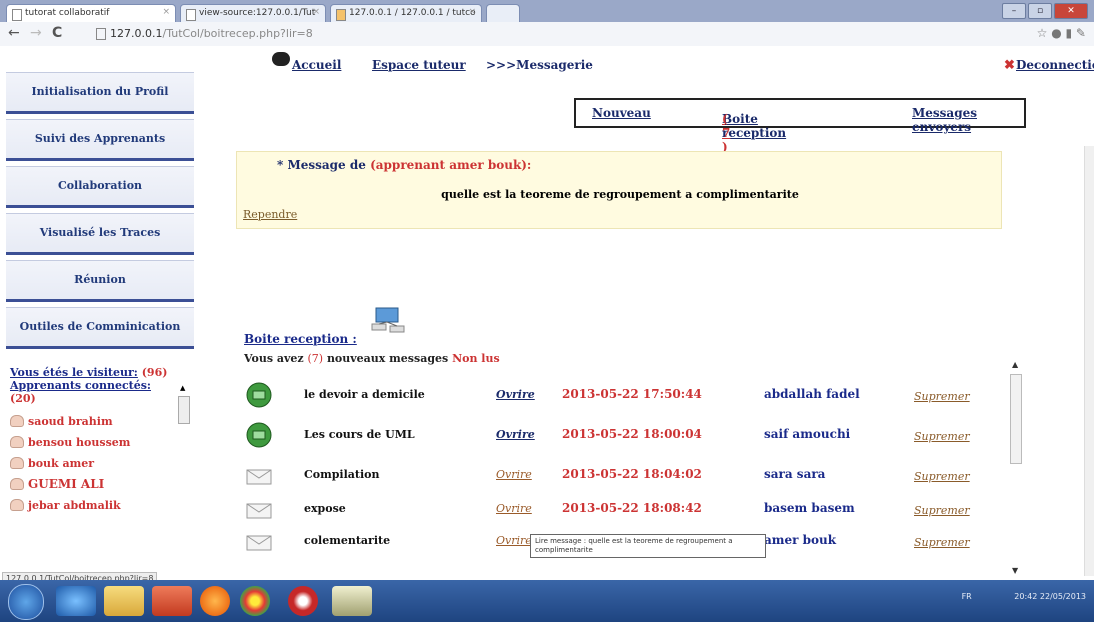 The image size is (1094, 622). What do you see at coordinates (23, 398) in the screenshot?
I see `connected-count: (20)` at bounding box center [23, 398].